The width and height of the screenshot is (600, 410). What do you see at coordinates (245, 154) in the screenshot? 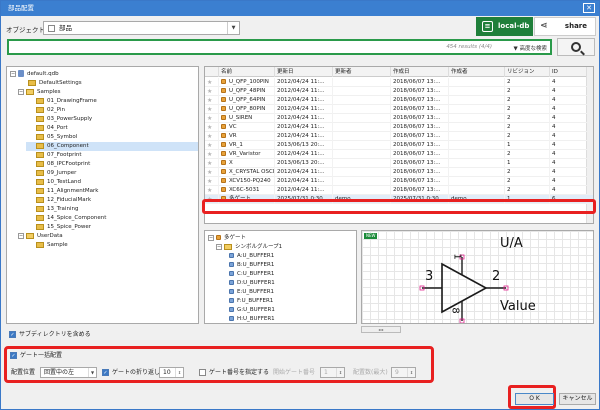
I see `cell-text: VR_Varistor` at bounding box center [245, 154].